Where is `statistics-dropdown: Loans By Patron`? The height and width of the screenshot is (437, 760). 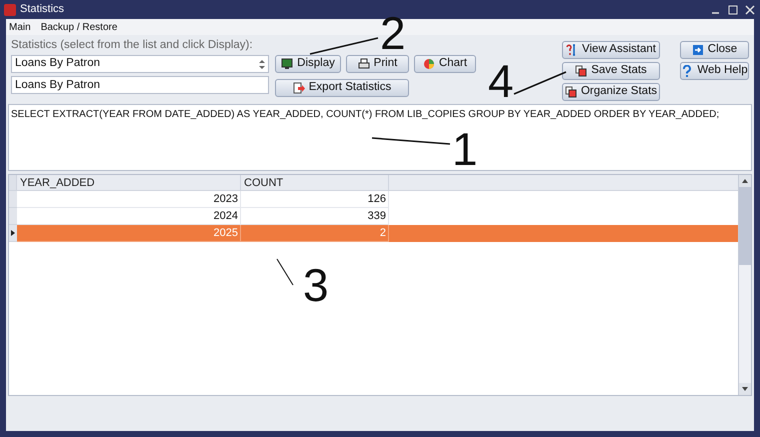 statistics-dropdown: Loans By Patron is located at coordinates (140, 64).